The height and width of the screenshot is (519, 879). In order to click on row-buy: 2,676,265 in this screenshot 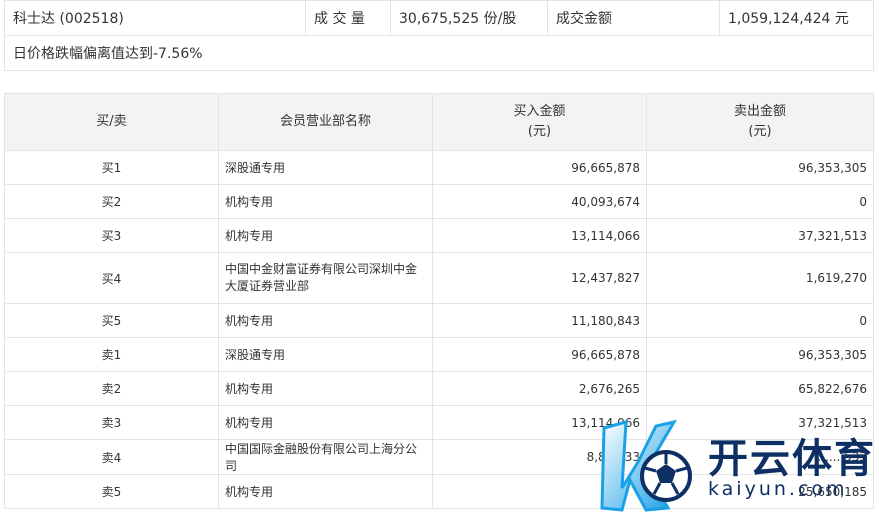, I will do `click(539, 388)`.